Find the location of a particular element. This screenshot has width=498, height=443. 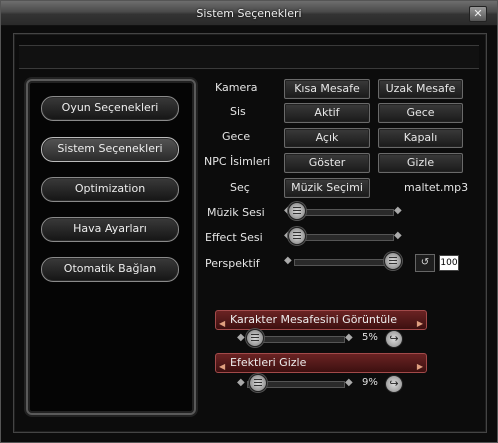

npc-label: NPC İsimleri is located at coordinates (237, 161).